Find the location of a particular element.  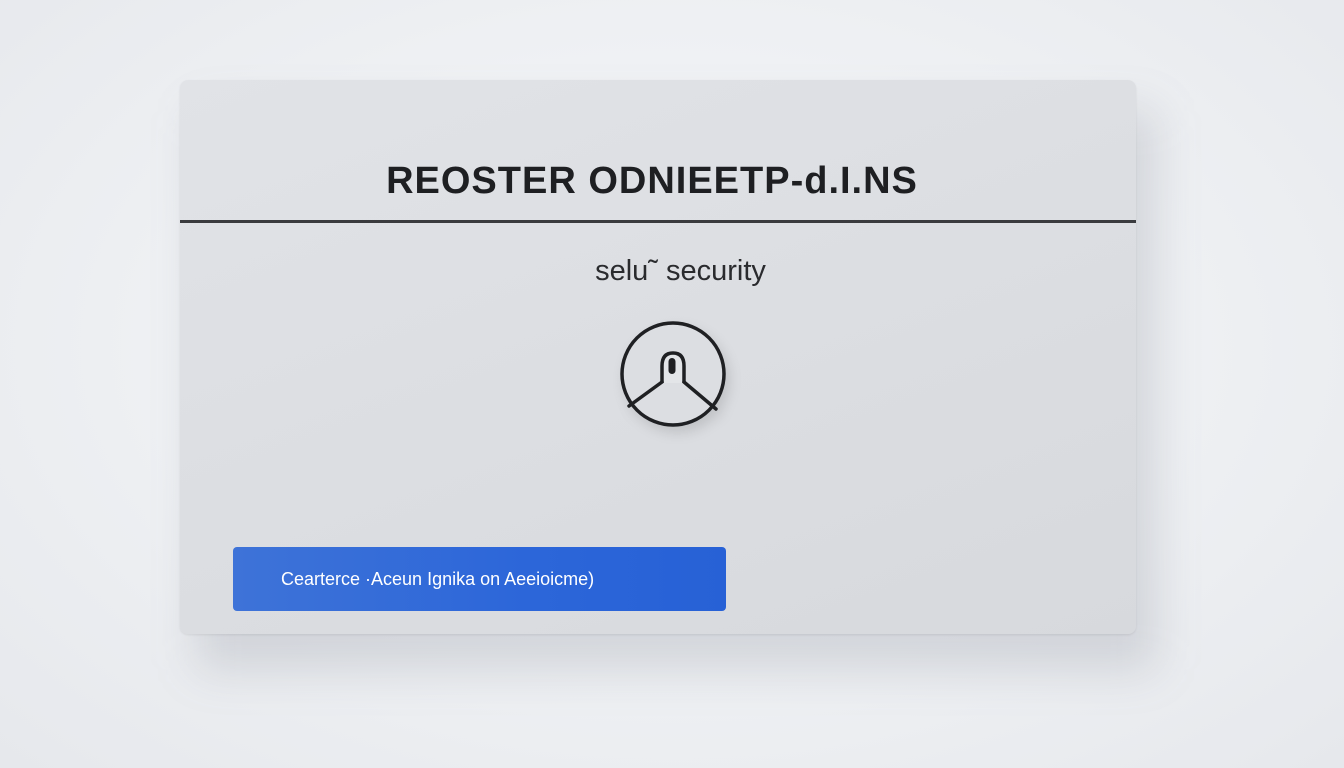

dialog-title: REOSTER ODNIEETP-d.I.NS is located at coordinates (652, 181).